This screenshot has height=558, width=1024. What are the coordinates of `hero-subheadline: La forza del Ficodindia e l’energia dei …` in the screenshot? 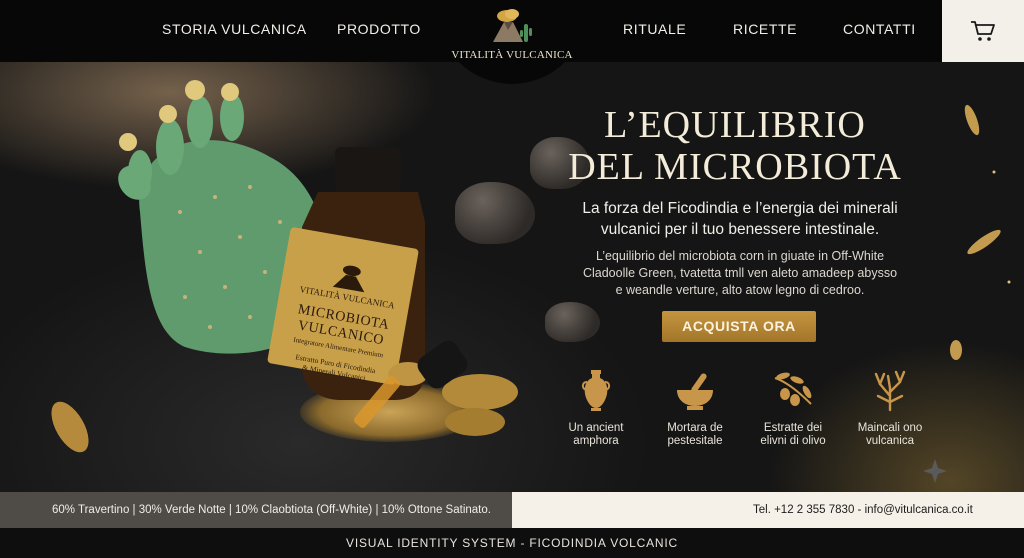 It's located at (740, 219).